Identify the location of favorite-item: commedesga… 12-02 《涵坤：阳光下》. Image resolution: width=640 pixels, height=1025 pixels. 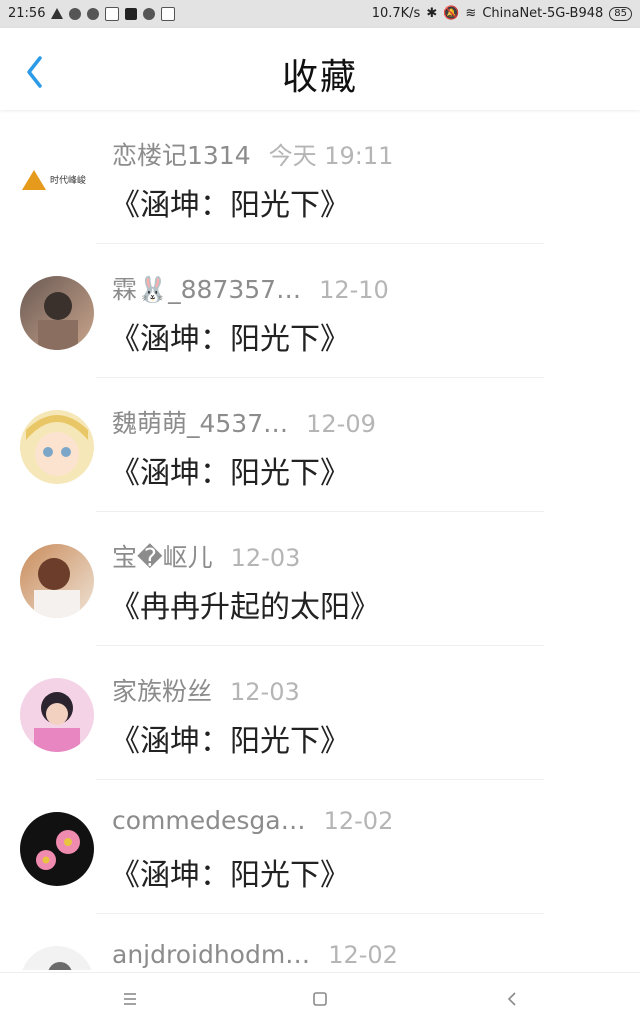
(320, 847).